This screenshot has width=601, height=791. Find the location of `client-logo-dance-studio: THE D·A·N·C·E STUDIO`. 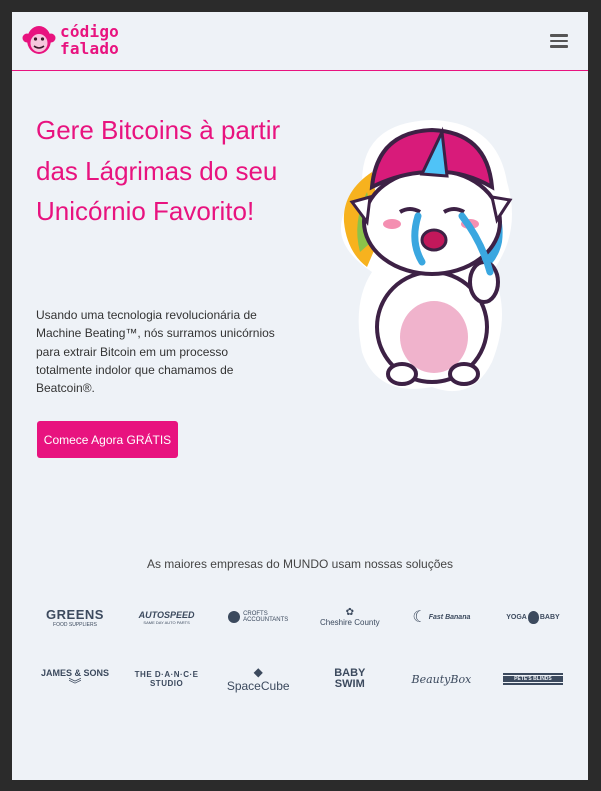

client-logo-dance-studio: THE D·A·N·C·E STUDIO is located at coordinates (166, 679).